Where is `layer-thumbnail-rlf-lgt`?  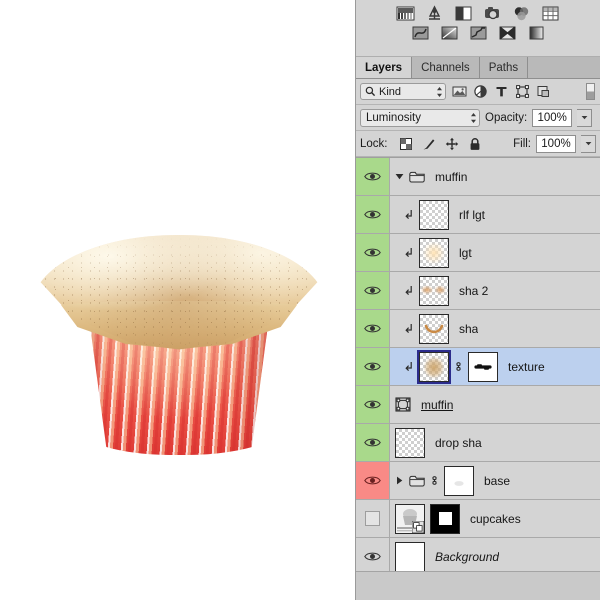
layer-thumbnail-rlf-lgt is located at coordinates (434, 214).